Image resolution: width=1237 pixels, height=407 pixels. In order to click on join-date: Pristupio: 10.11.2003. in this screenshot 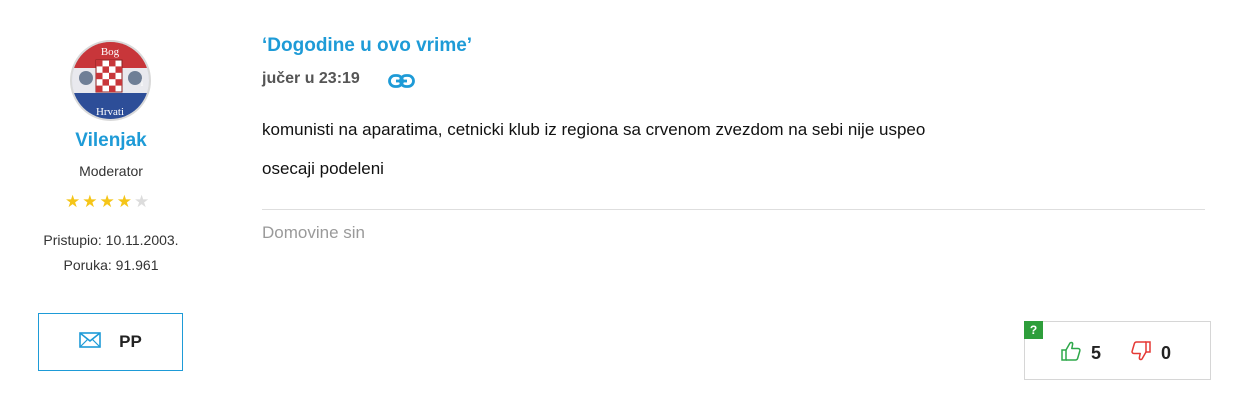, I will do `click(111, 240)`.